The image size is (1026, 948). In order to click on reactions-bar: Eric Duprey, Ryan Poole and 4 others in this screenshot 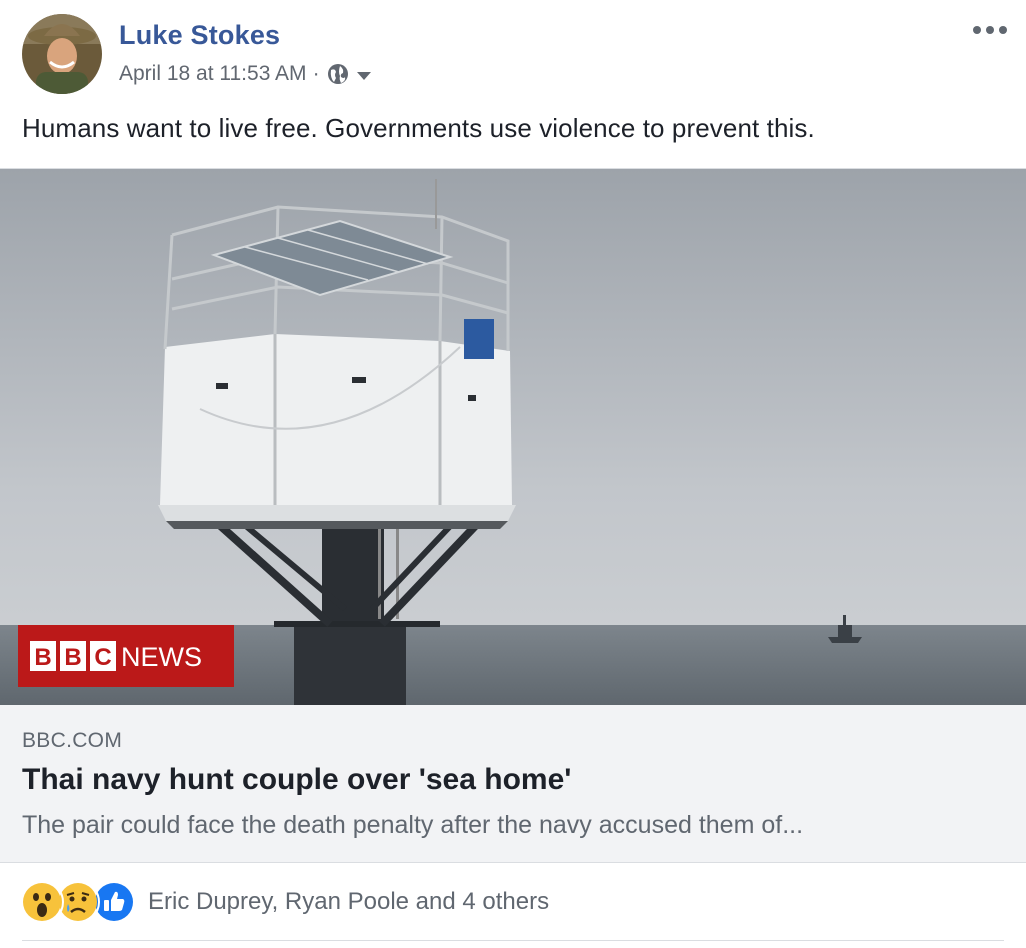, I will do `click(284, 902)`.